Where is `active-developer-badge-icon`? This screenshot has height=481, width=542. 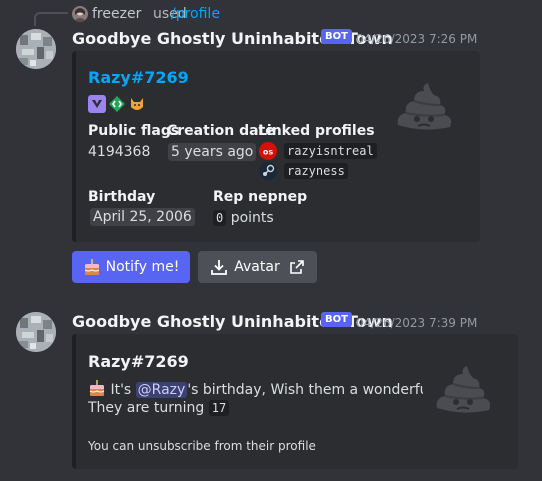
active-developer-badge-icon is located at coordinates (117, 104).